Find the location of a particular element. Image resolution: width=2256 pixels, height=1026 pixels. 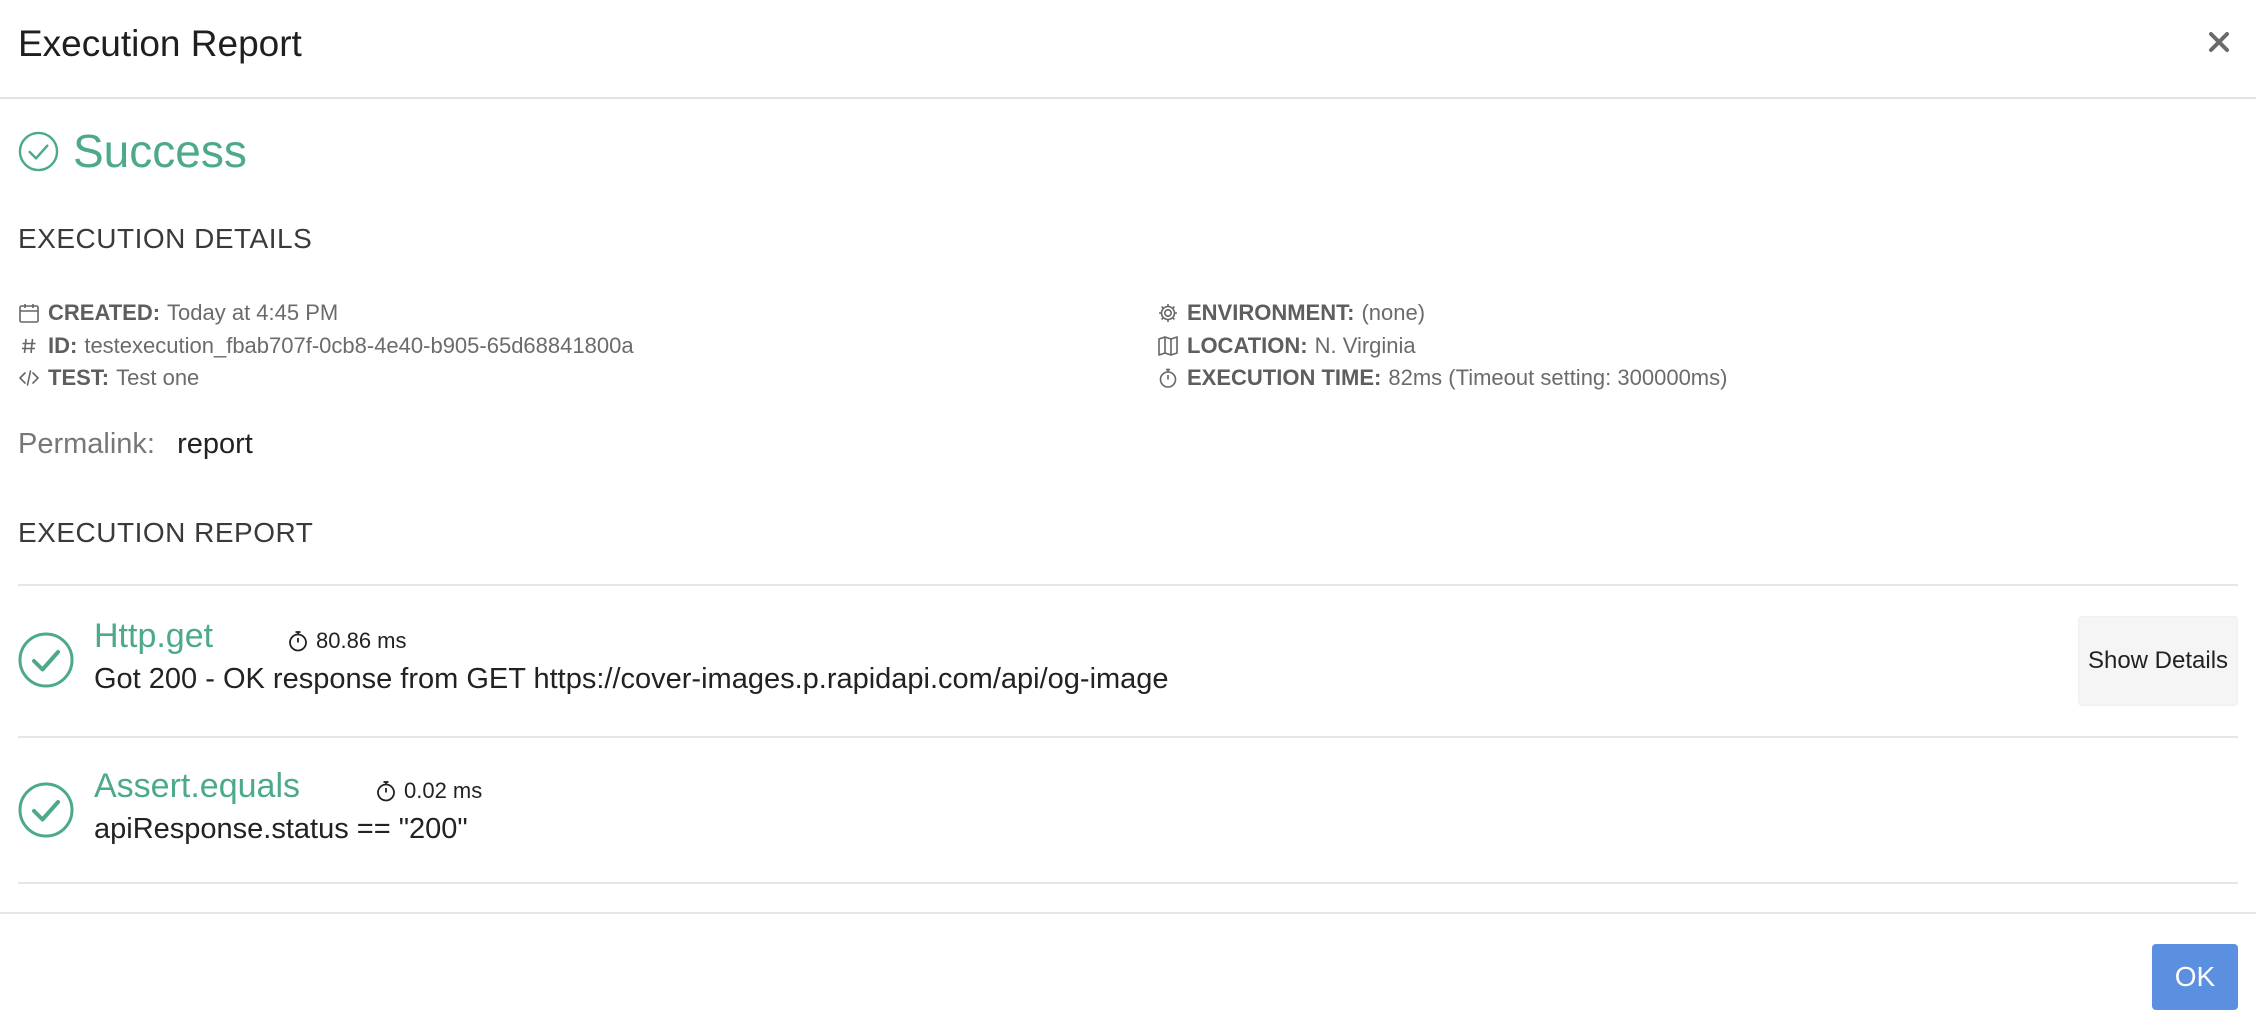

created-label: CREATED: is located at coordinates (104, 312).